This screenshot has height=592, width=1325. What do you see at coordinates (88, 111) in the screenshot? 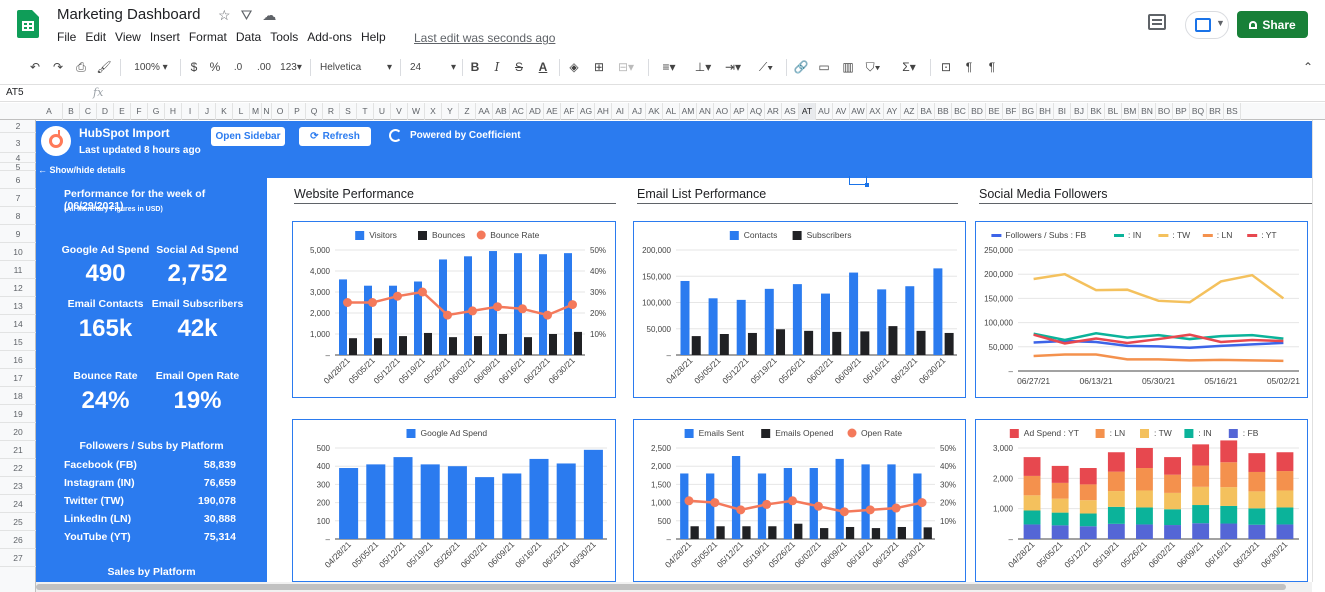
I see `column-header: C` at bounding box center [88, 111].